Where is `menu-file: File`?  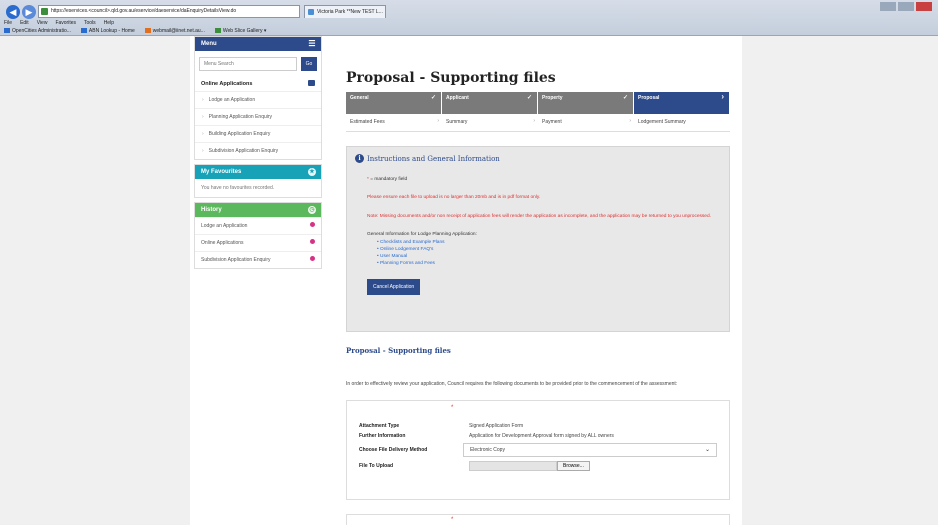 menu-file: File is located at coordinates (8, 23).